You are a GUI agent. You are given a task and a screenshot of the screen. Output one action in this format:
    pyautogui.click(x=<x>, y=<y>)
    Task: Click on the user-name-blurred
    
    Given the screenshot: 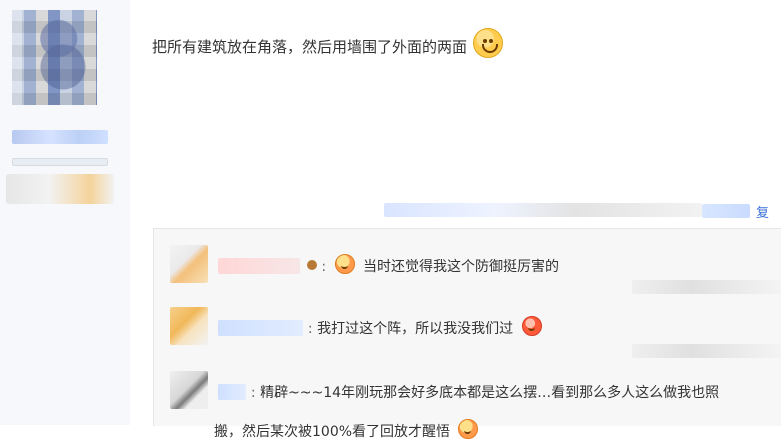 What is the action you would take?
    pyautogui.click(x=60, y=137)
    